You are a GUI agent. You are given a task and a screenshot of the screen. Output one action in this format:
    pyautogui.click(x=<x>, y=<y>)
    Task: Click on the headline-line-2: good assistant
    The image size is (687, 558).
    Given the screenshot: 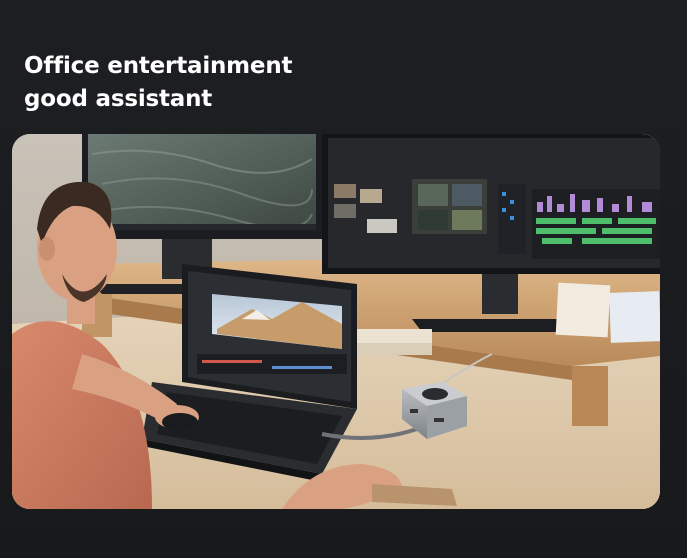 What is the action you would take?
    pyautogui.click(x=118, y=99)
    